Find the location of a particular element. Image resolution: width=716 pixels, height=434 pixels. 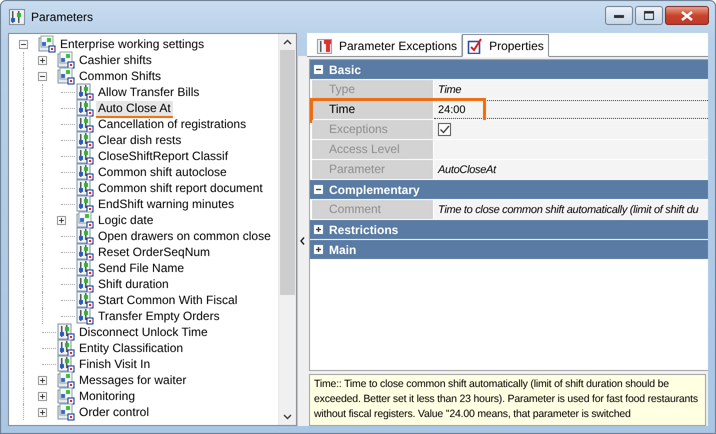

tree-item: Open drawers on common close is located at coordinates (184, 236).